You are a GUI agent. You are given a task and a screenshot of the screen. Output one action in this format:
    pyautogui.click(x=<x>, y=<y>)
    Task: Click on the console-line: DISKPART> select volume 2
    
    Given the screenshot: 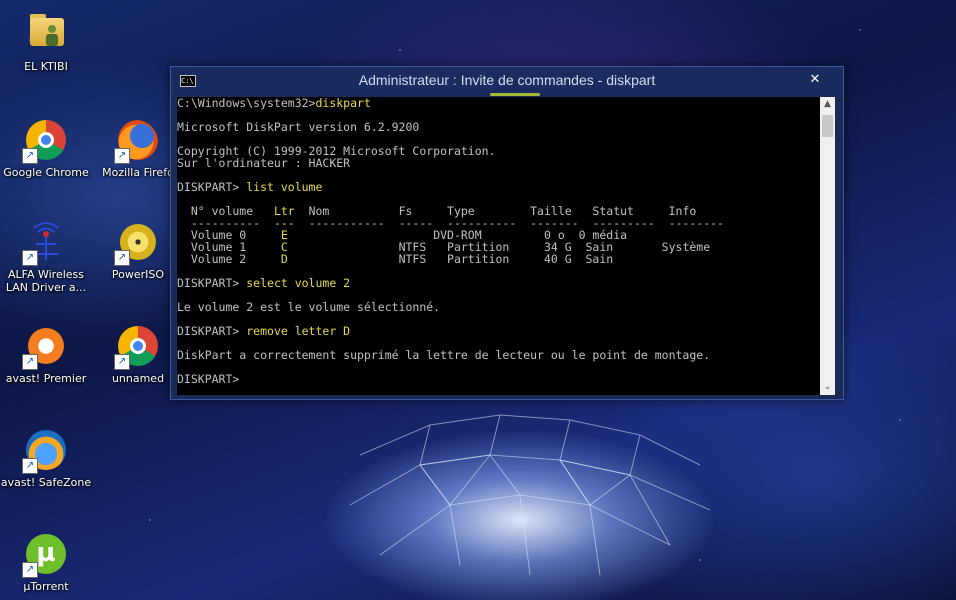 What is the action you would take?
    pyautogui.click(x=263, y=283)
    